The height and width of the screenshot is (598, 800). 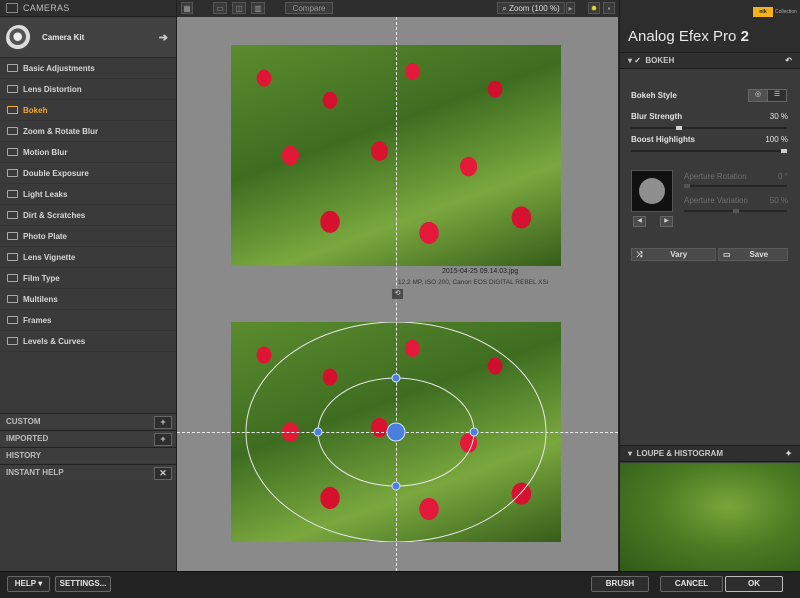 What do you see at coordinates (37, 320) in the screenshot?
I see `filter-item-label: Frames` at bounding box center [37, 320].